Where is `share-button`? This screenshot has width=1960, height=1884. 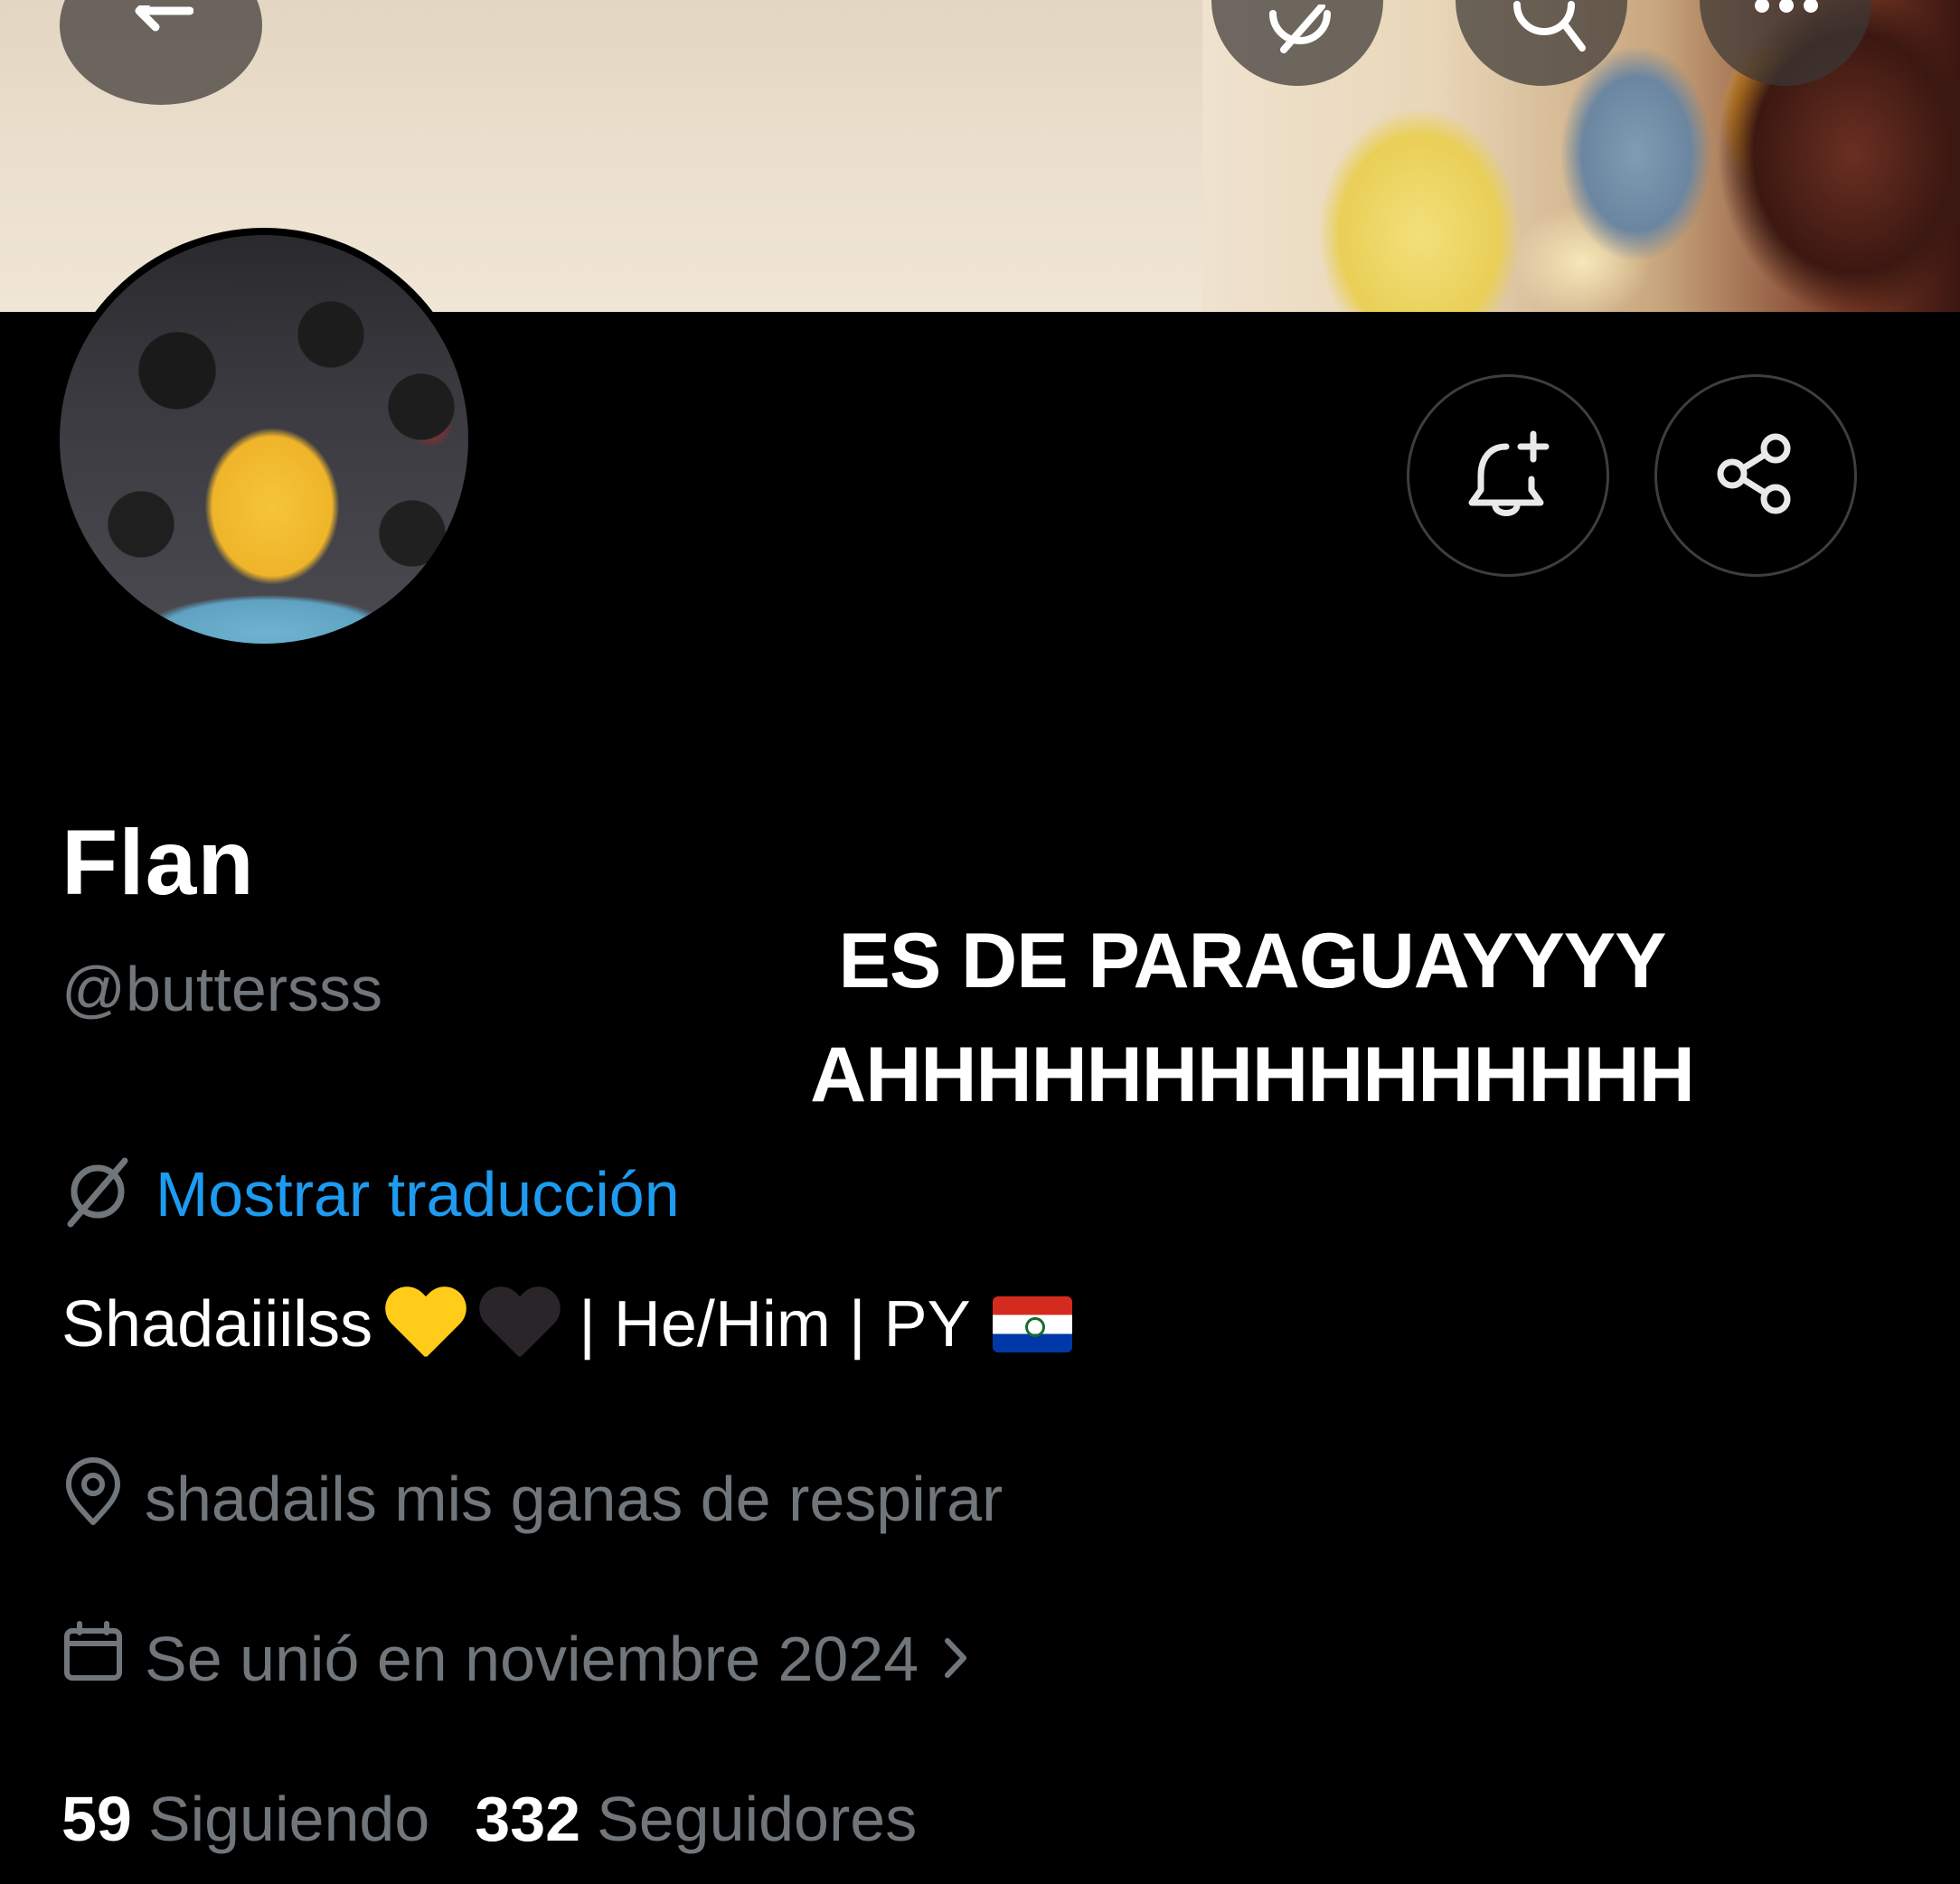 share-button is located at coordinates (1755, 475).